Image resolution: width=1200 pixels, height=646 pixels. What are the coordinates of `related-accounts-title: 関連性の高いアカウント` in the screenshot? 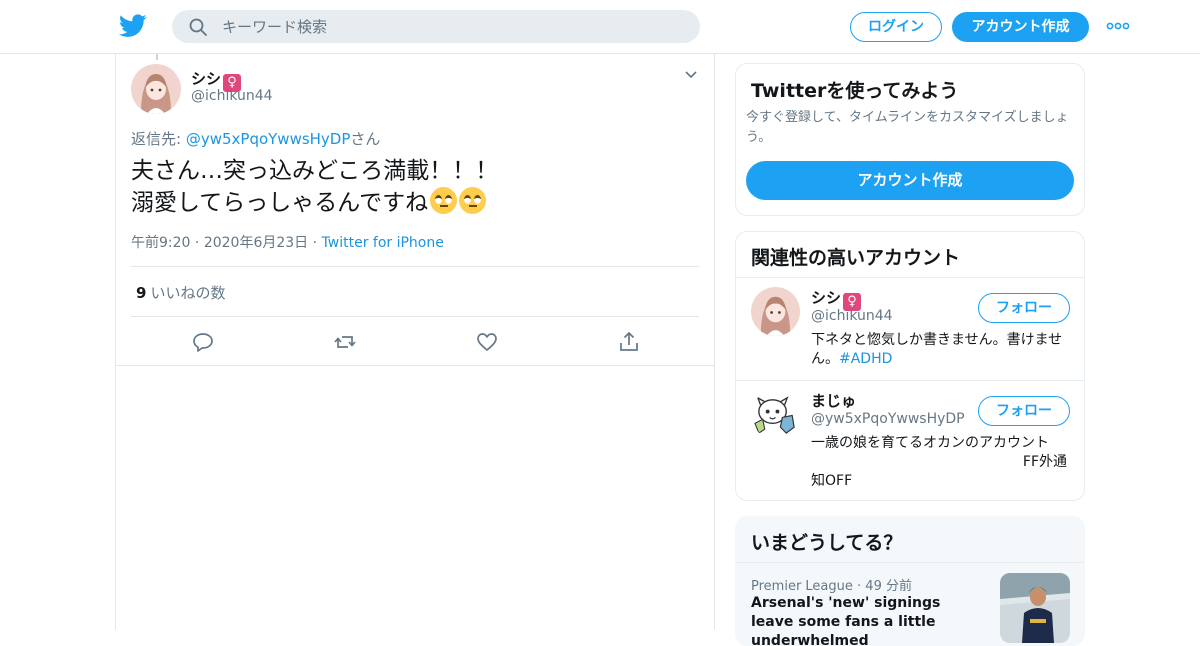 It's located at (856, 258).